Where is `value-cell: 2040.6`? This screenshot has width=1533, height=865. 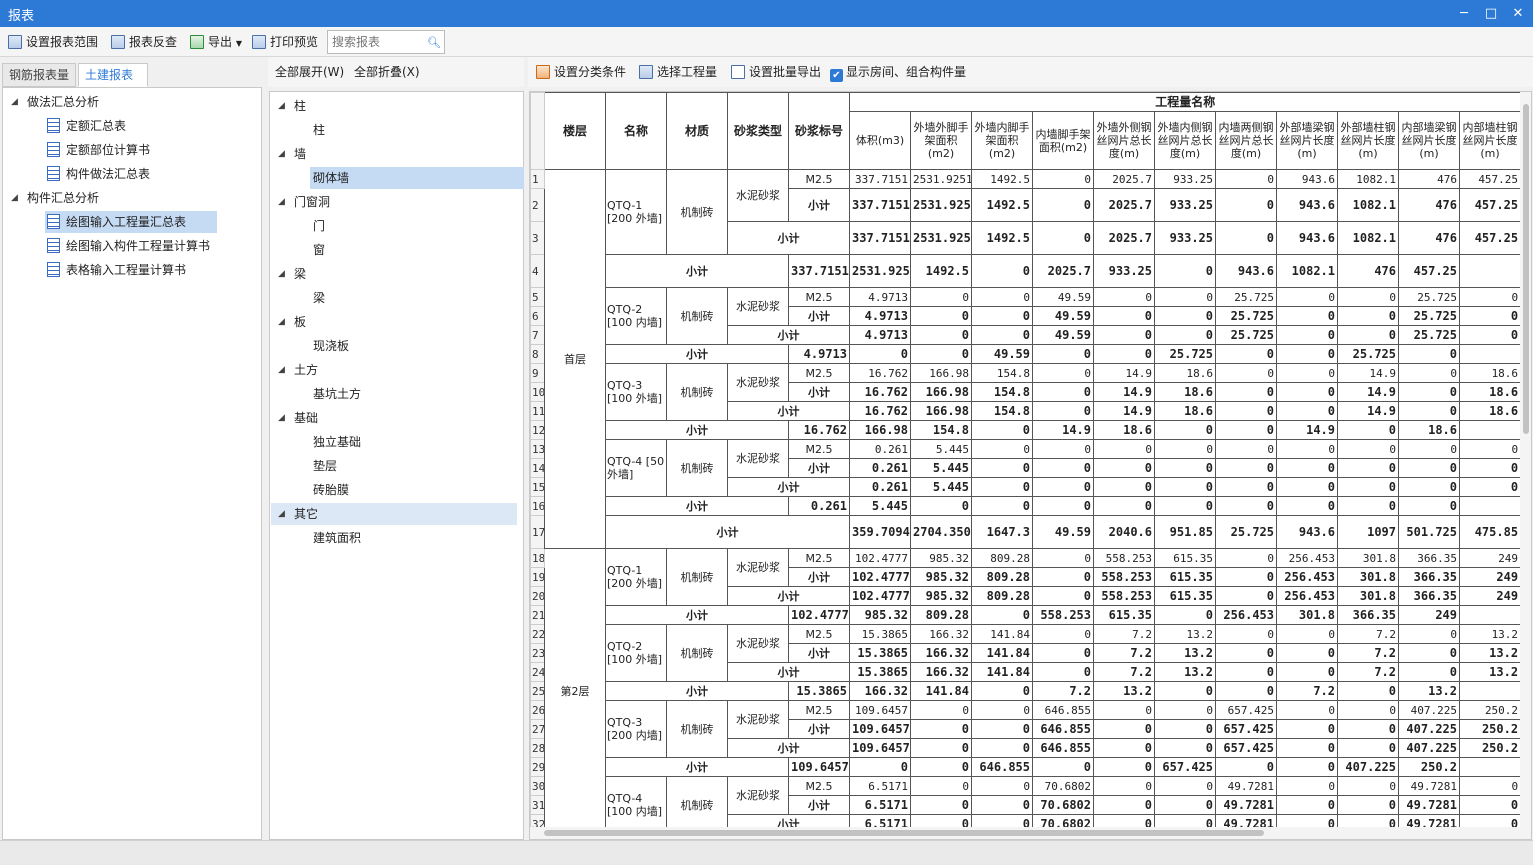 value-cell: 2040.6 is located at coordinates (1124, 532).